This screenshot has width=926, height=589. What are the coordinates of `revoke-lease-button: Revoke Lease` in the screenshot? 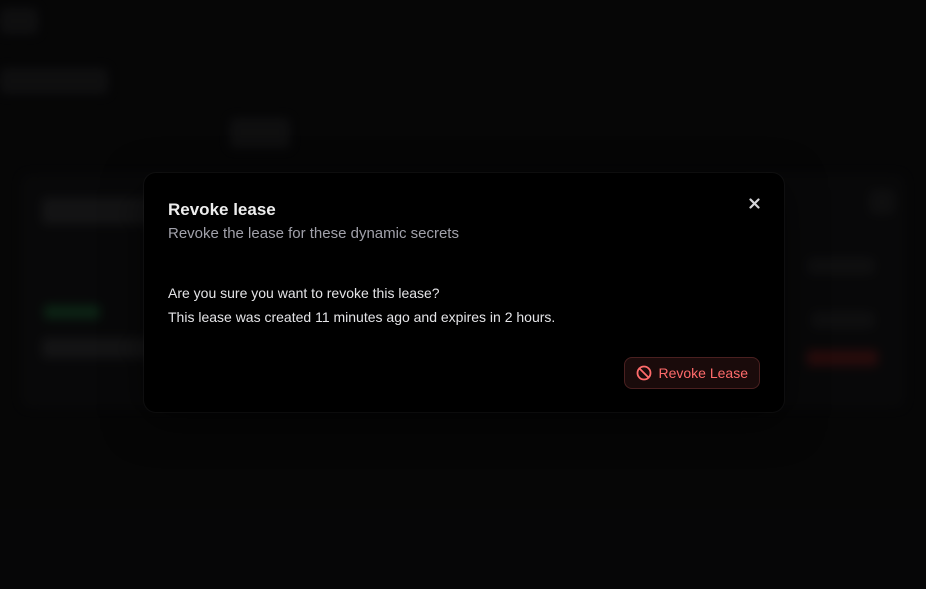 It's located at (692, 373).